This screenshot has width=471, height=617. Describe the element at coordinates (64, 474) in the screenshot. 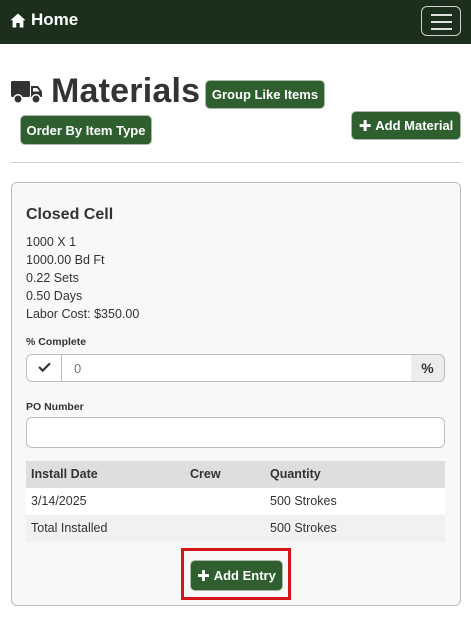

I see `column-install-date: Install Date` at that location.